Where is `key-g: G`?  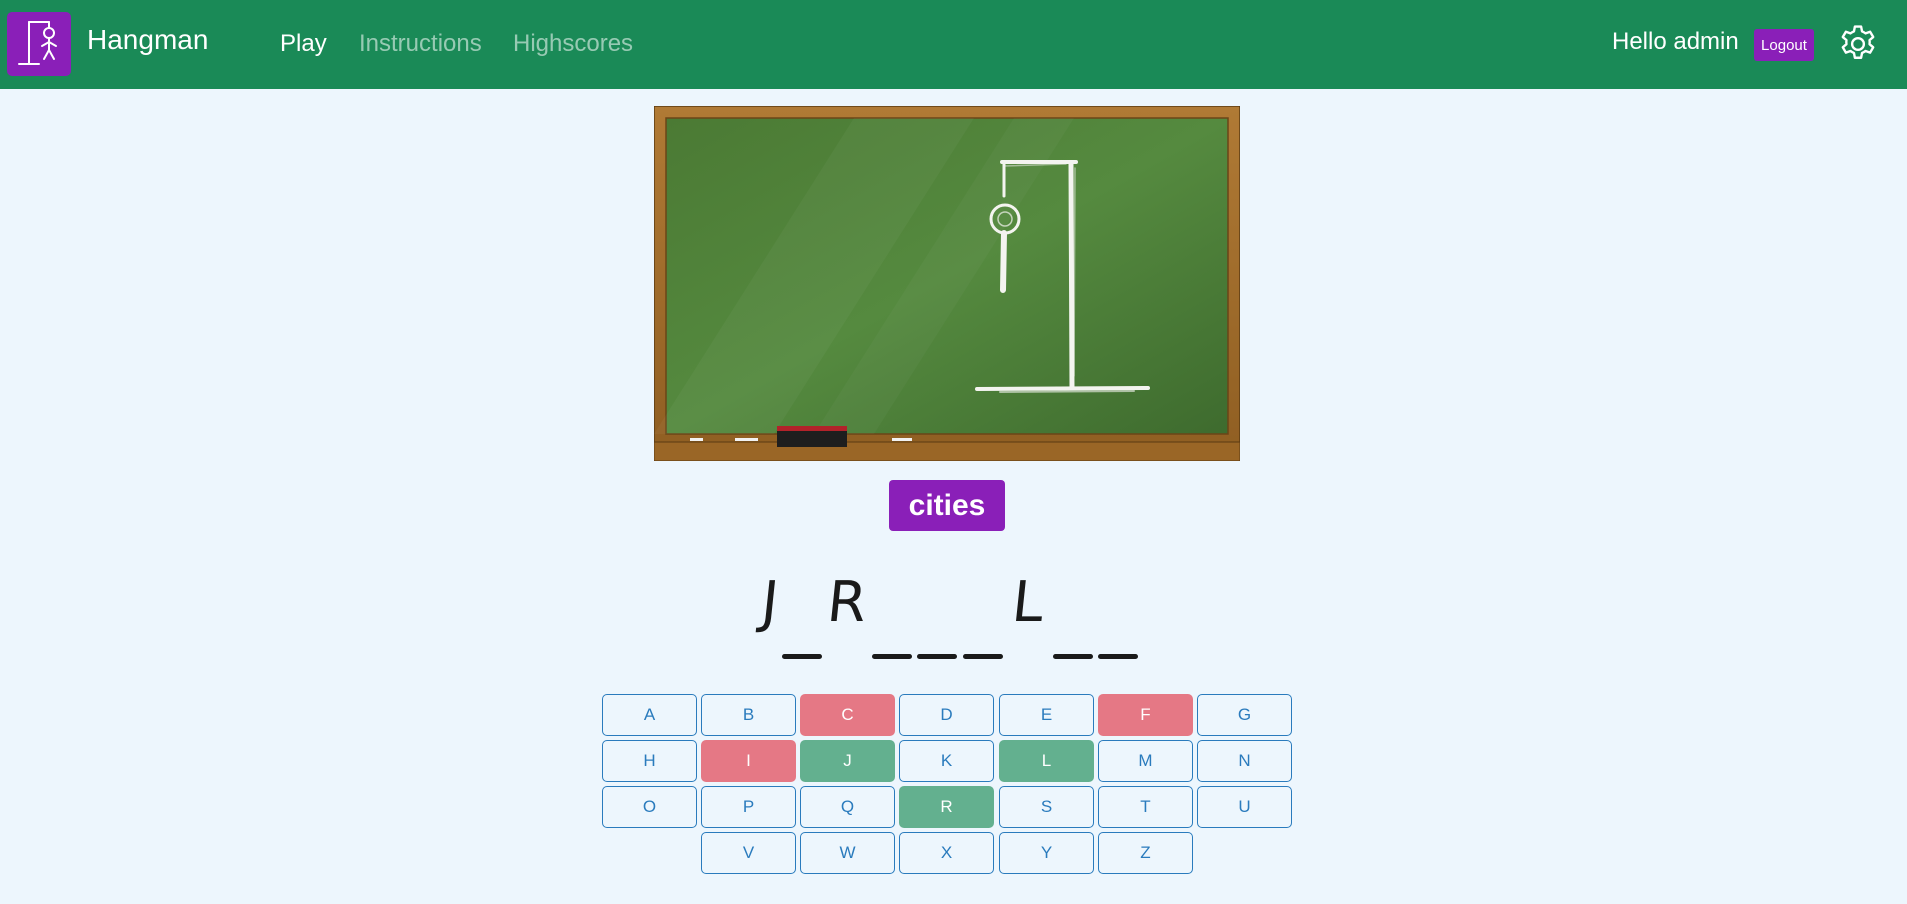
key-g: G is located at coordinates (1244, 715).